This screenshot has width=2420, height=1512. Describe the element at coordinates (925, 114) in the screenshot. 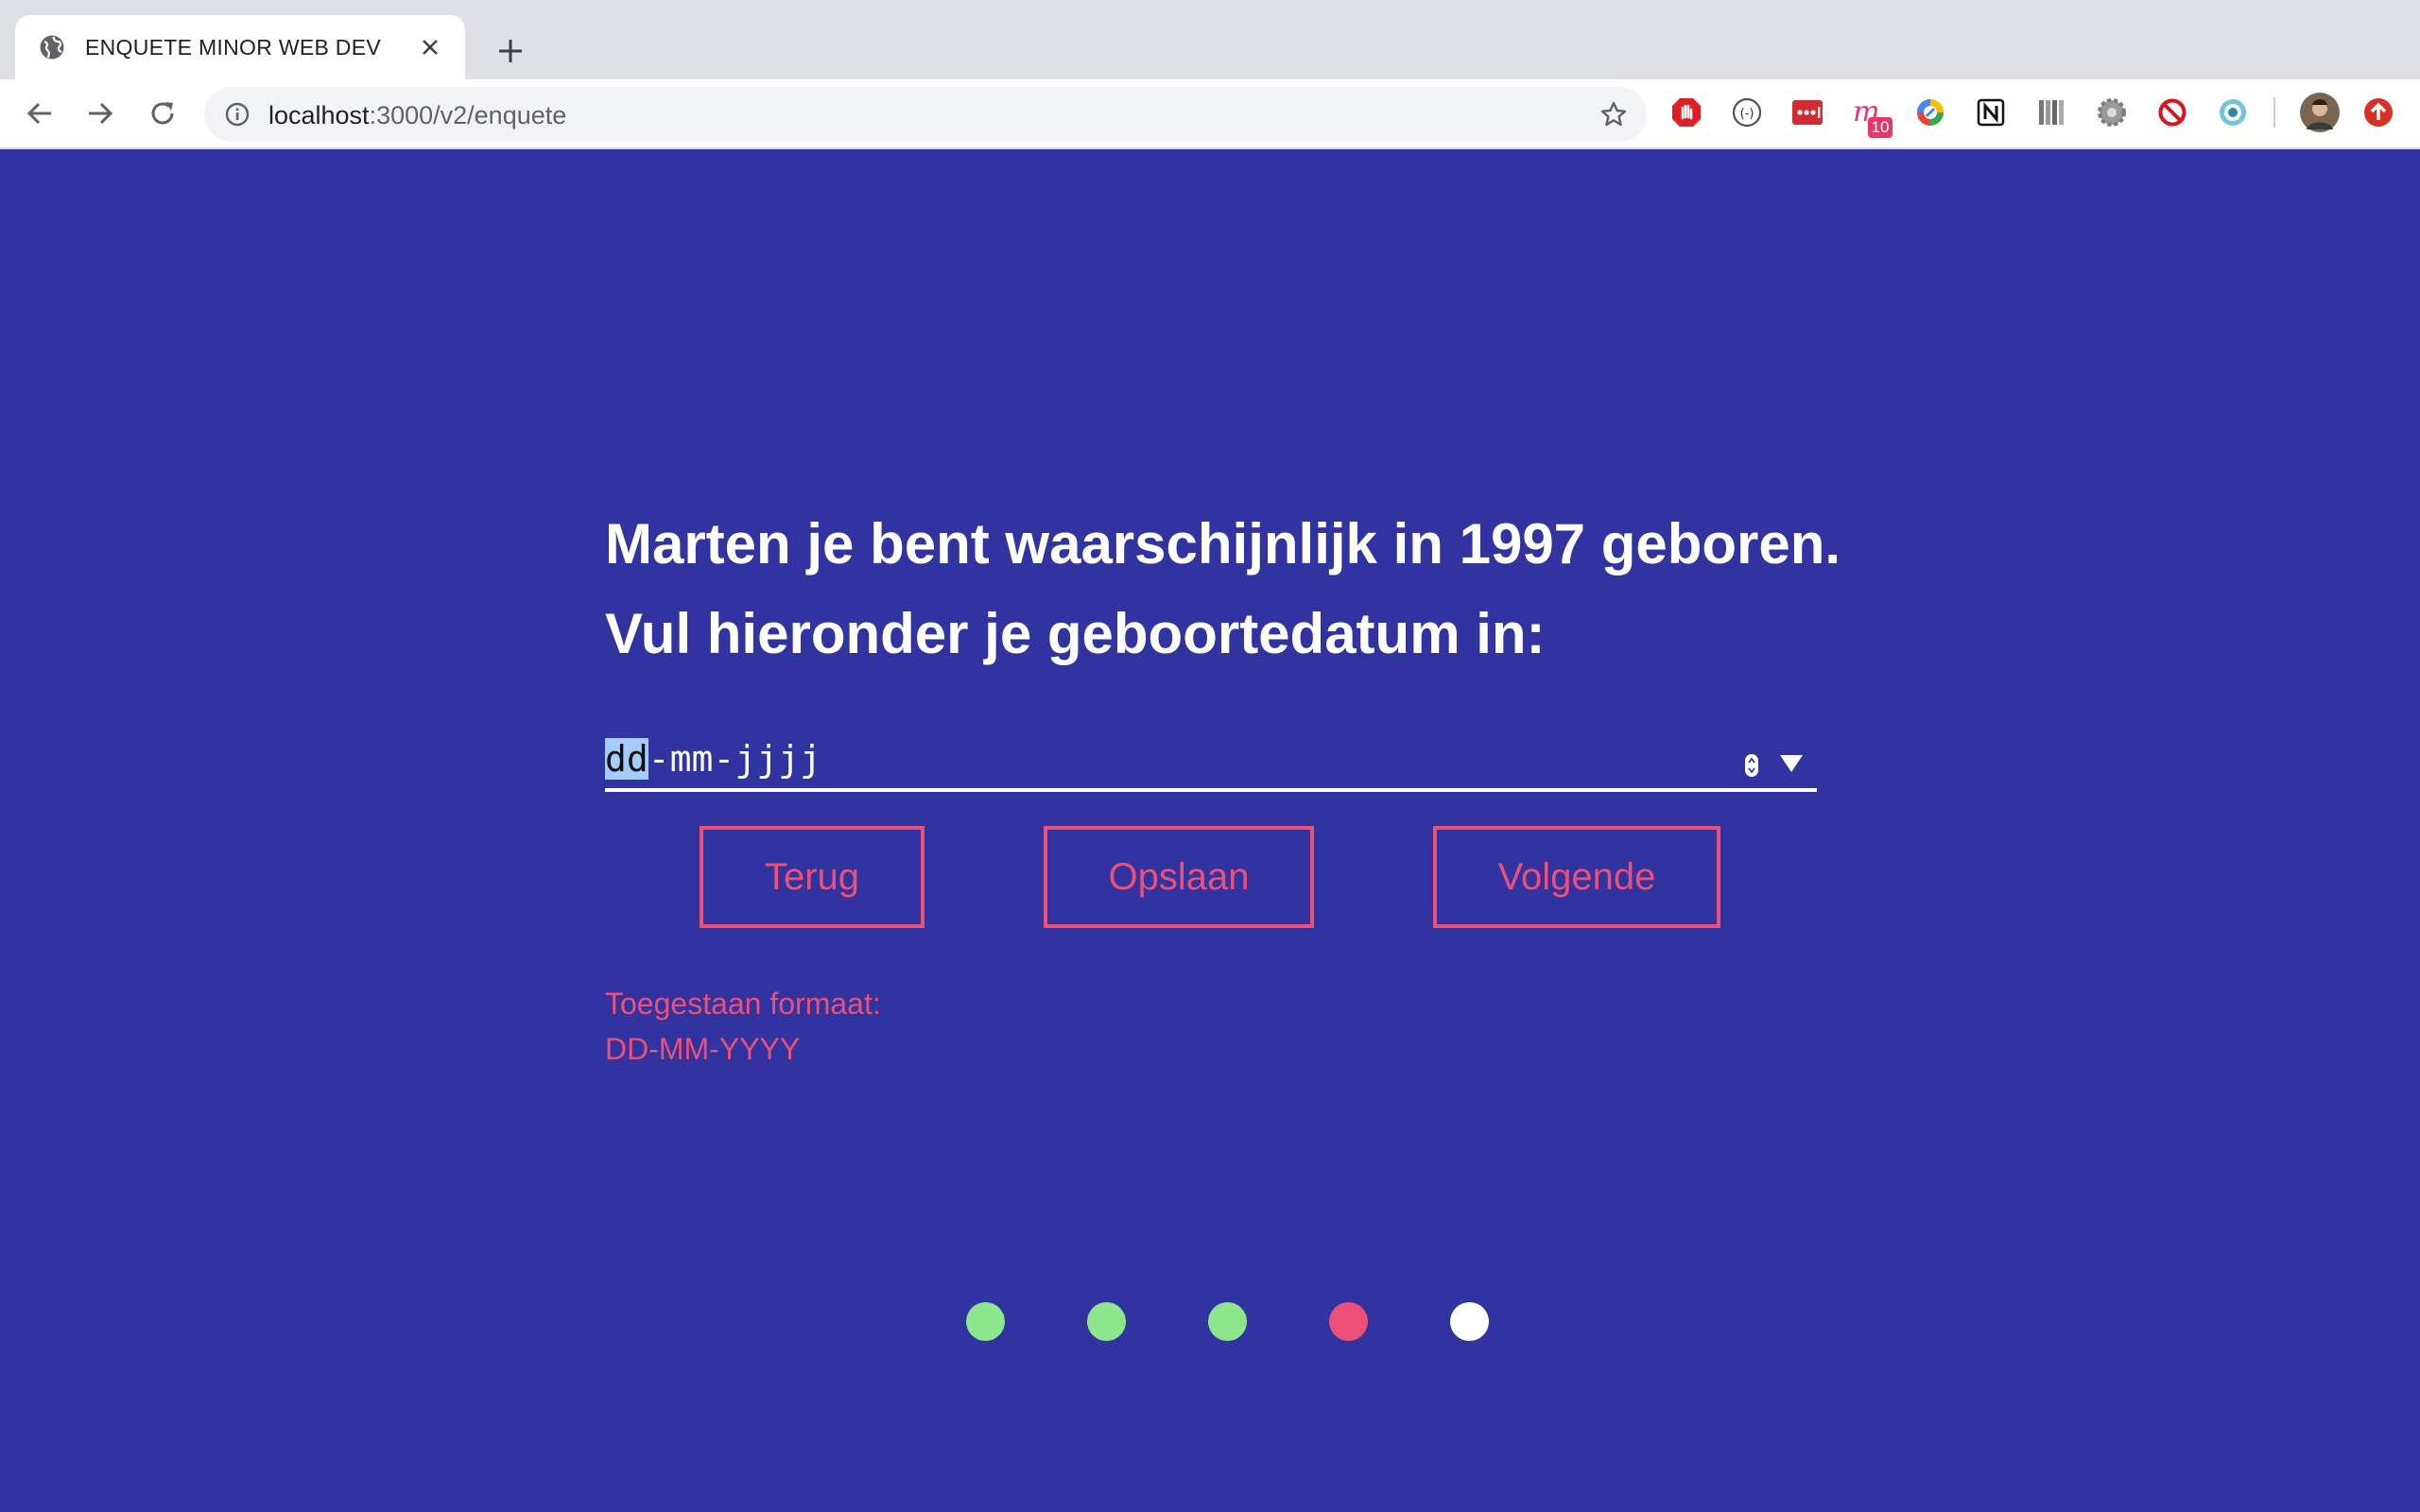

I see `address-bar: localhost:3000/v2/enquete` at that location.